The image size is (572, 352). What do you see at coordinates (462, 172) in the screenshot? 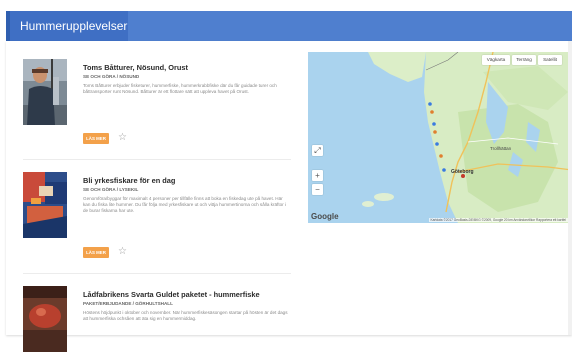
I see `map-label-gothenburg: Göteborg` at bounding box center [462, 172].